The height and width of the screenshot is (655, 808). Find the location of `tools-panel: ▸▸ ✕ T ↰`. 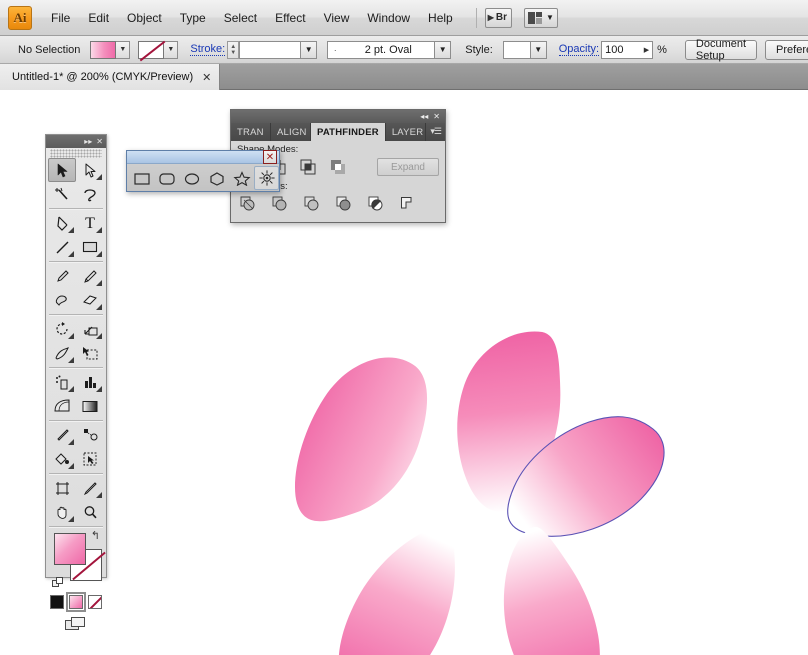

tools-panel: ▸▸ ✕ T ↰ is located at coordinates (76, 382).